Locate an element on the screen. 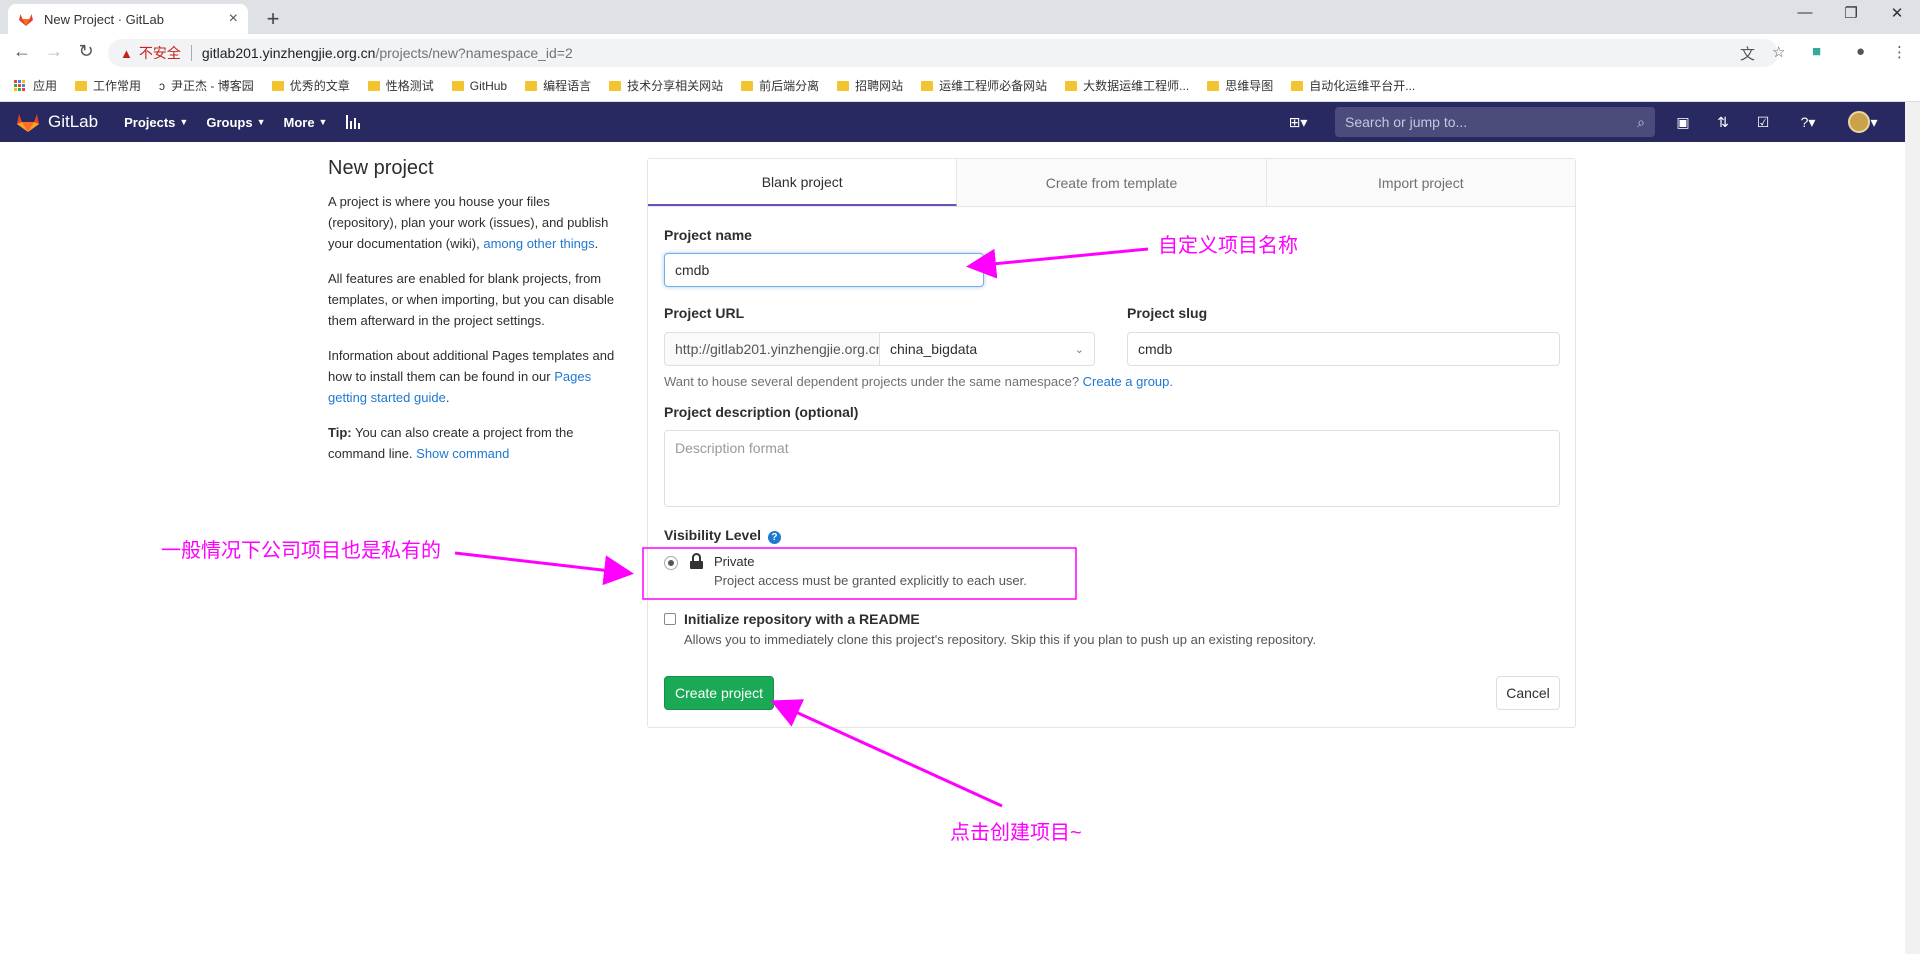 The height and width of the screenshot is (954, 1920). bookmark-item: 前后端分离 is located at coordinates (780, 85).